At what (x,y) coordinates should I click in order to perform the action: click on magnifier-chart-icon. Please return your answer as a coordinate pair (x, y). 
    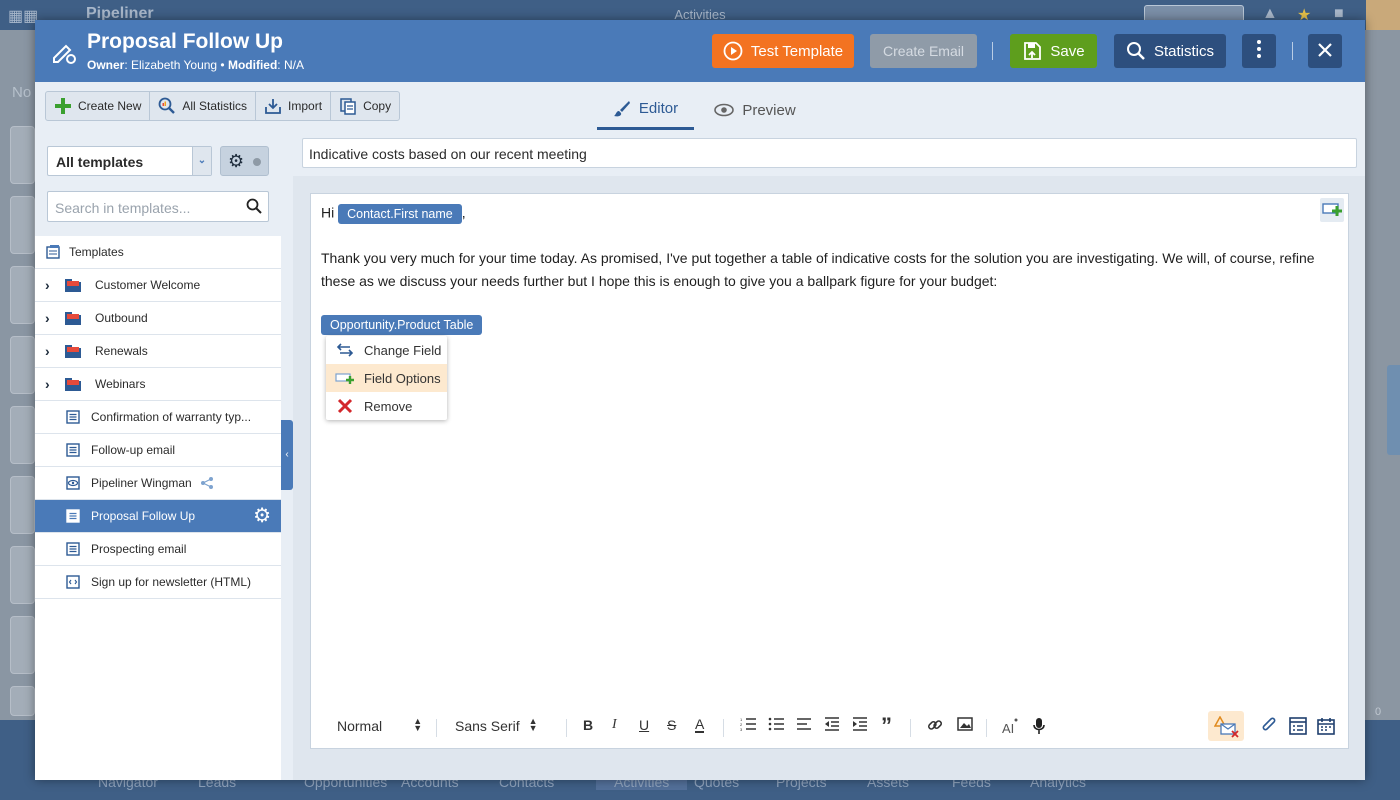
    Looking at the image, I should click on (167, 106).